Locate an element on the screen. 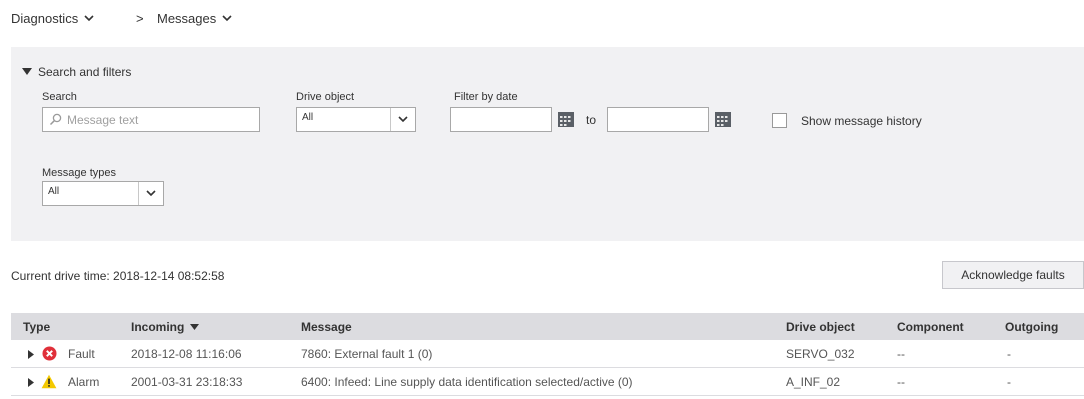  column-header-incoming: Incoming is located at coordinates (165, 327).